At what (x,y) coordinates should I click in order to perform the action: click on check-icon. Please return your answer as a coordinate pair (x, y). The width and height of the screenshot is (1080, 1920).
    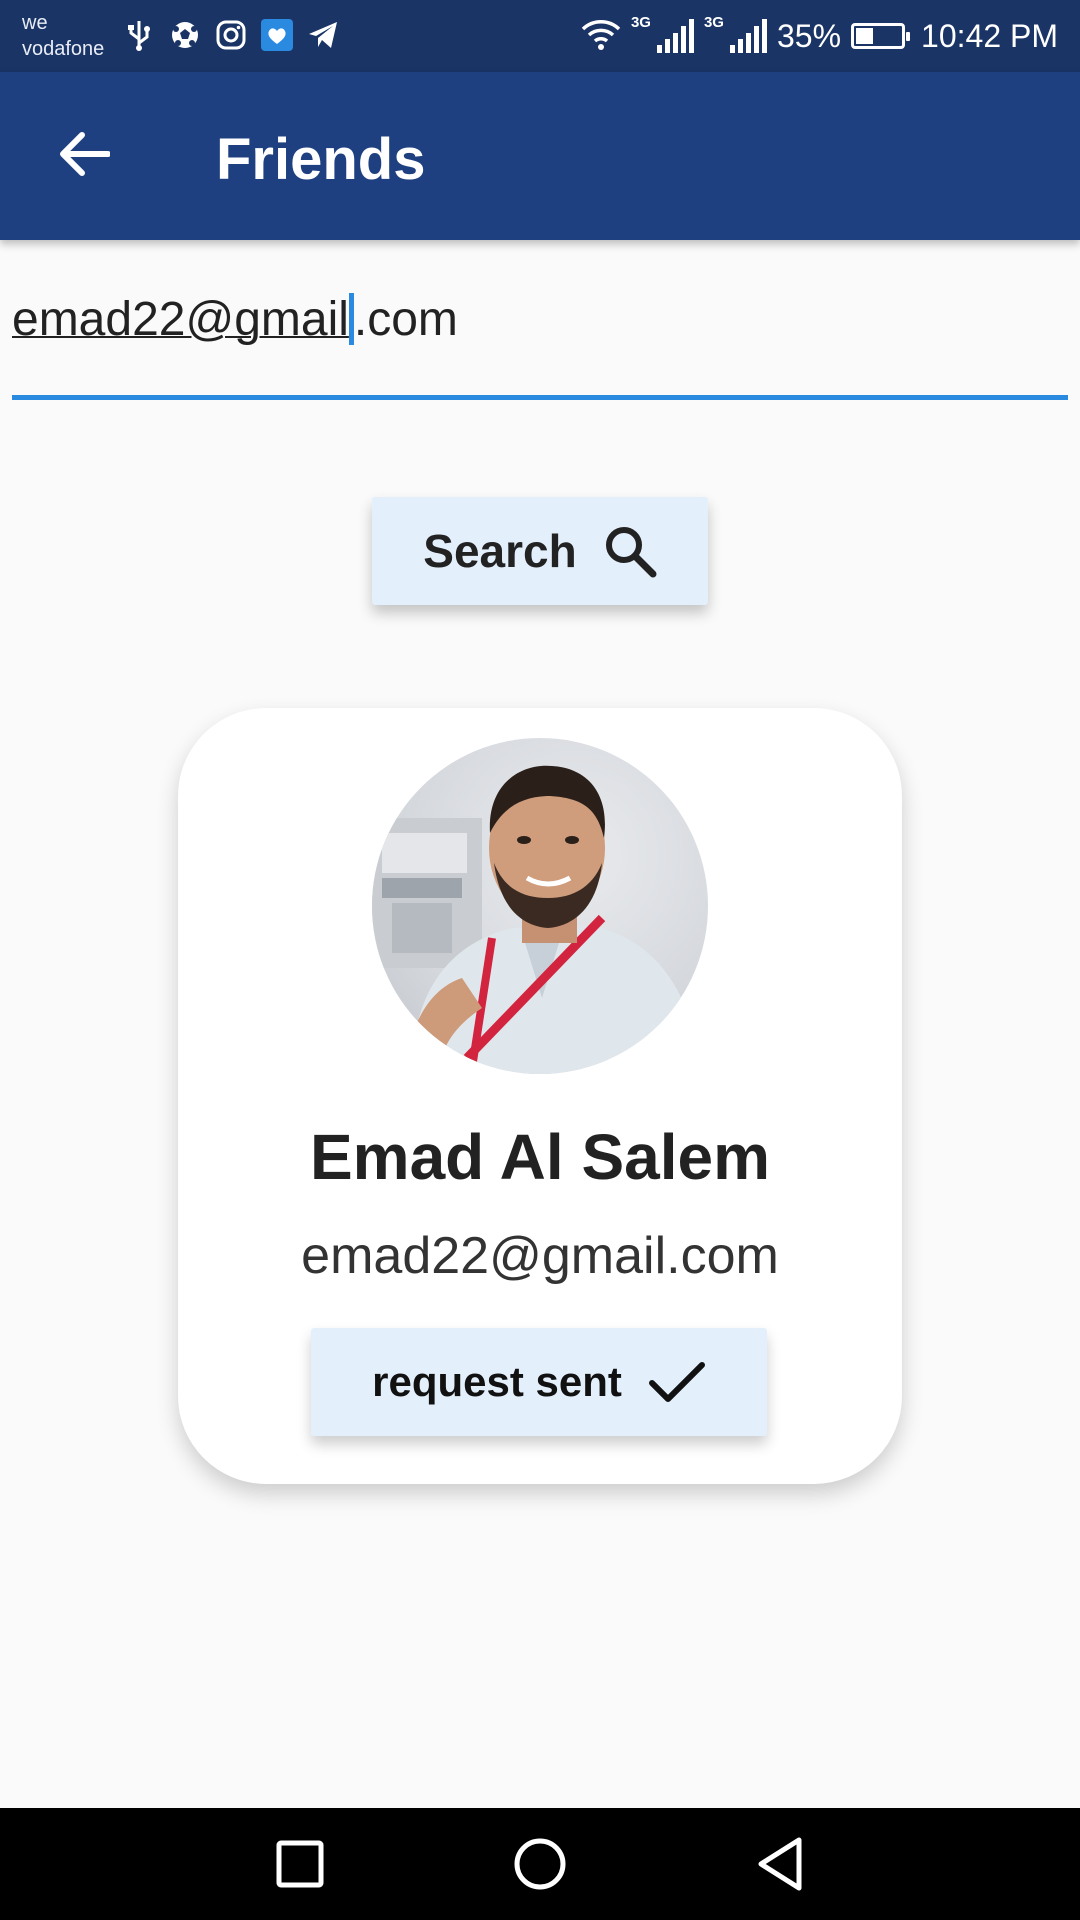
    Looking at the image, I should click on (676, 1382).